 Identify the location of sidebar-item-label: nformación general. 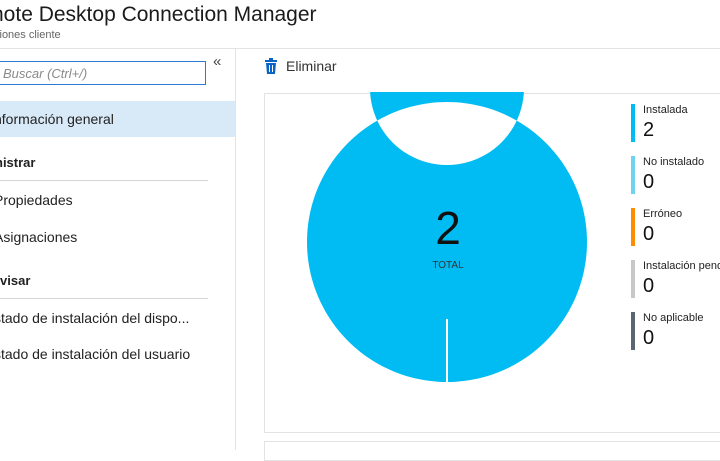
(57, 119).